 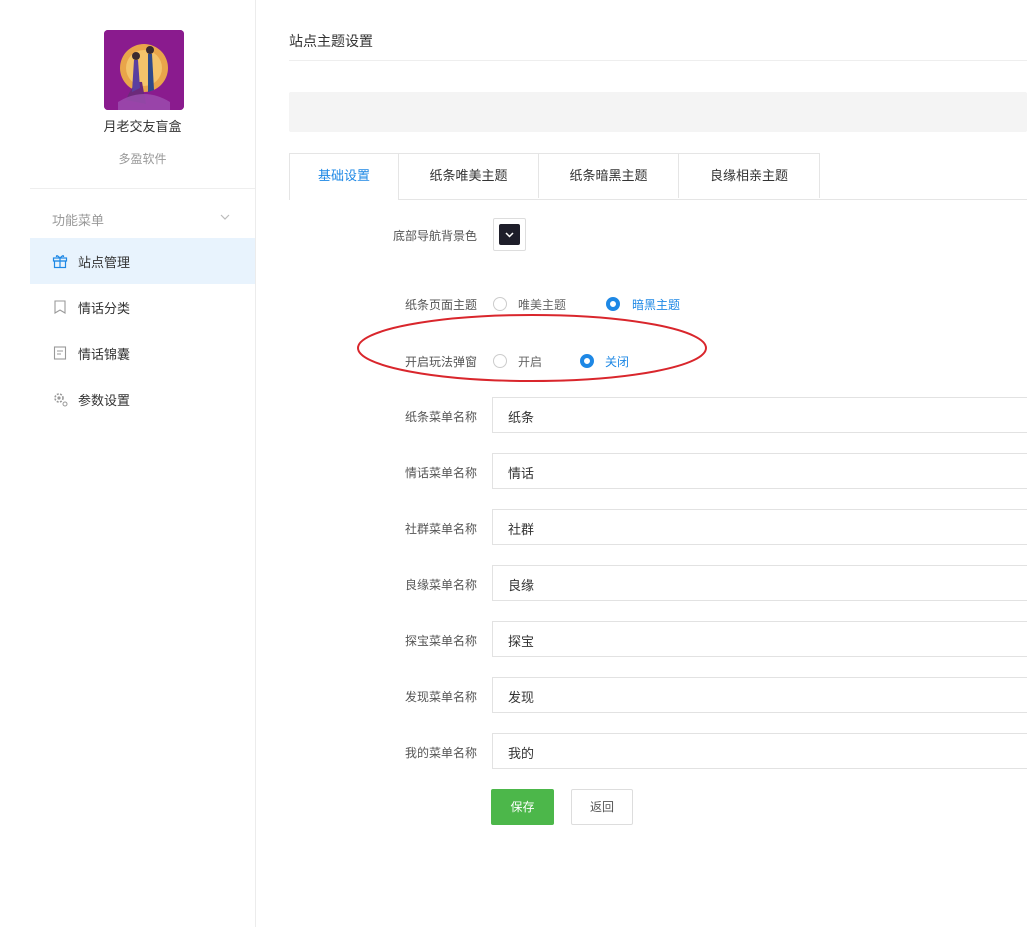 I want to click on bookmark-icon, so click(x=60, y=307).